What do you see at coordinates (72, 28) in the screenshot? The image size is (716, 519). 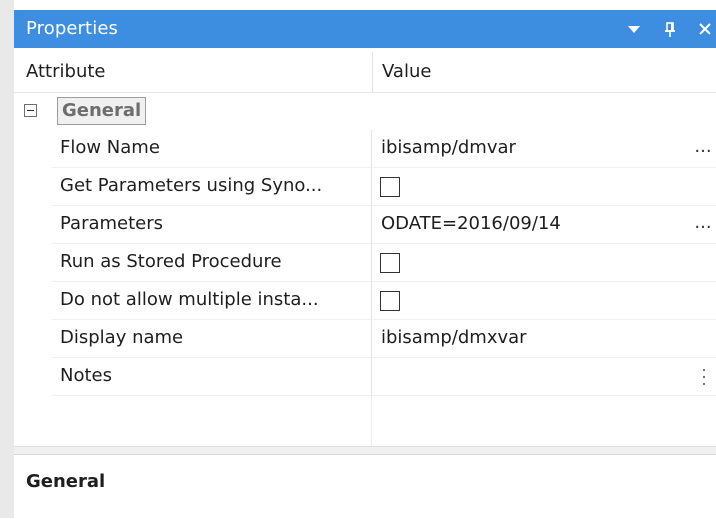 I see `panel-title: Properties` at bounding box center [72, 28].